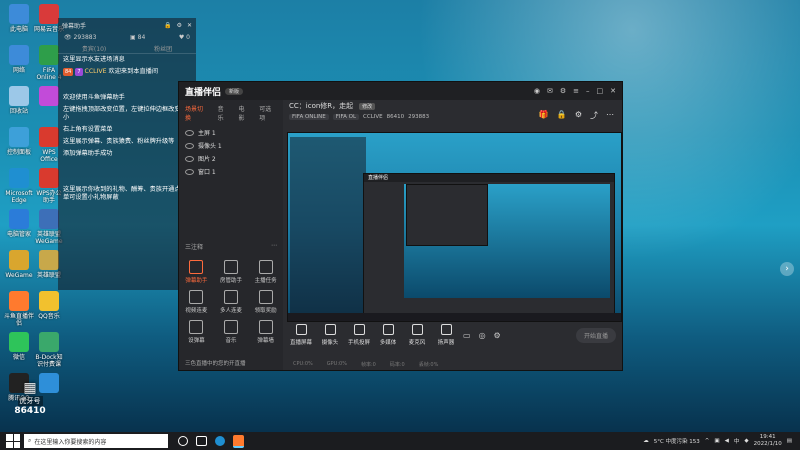  I want to click on tool-button: 房管助手, so click(231, 272).